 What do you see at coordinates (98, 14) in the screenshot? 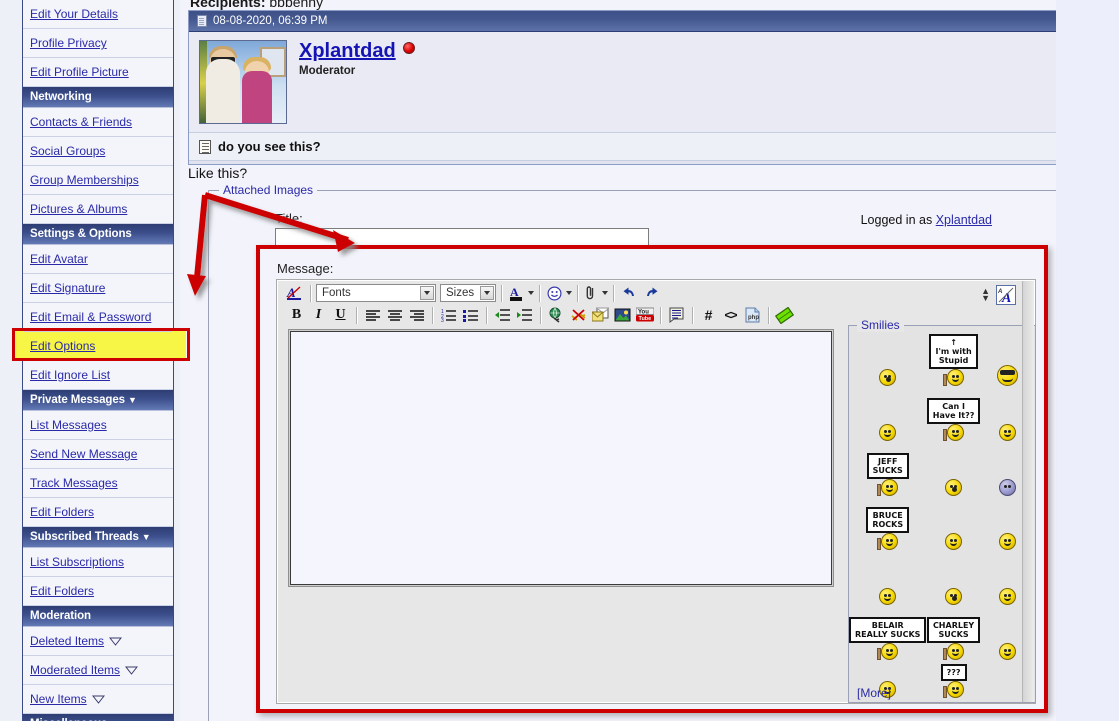
I see `sidebar-item-edit-your-details: Edit Your Details` at bounding box center [98, 14].